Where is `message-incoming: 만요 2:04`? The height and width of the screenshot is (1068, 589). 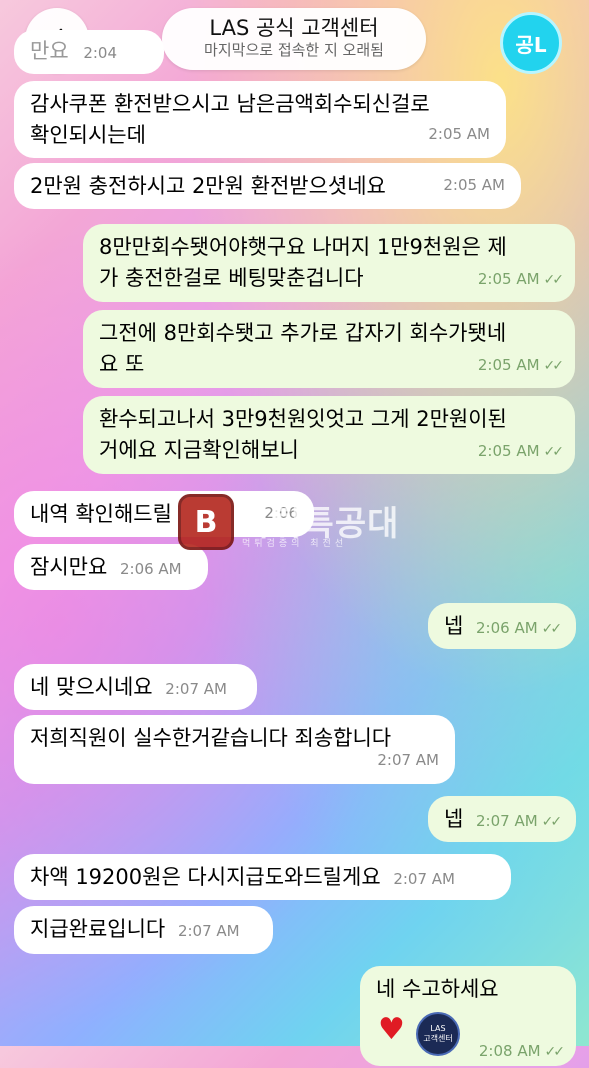 message-incoming: 만요 2:04 is located at coordinates (89, 52).